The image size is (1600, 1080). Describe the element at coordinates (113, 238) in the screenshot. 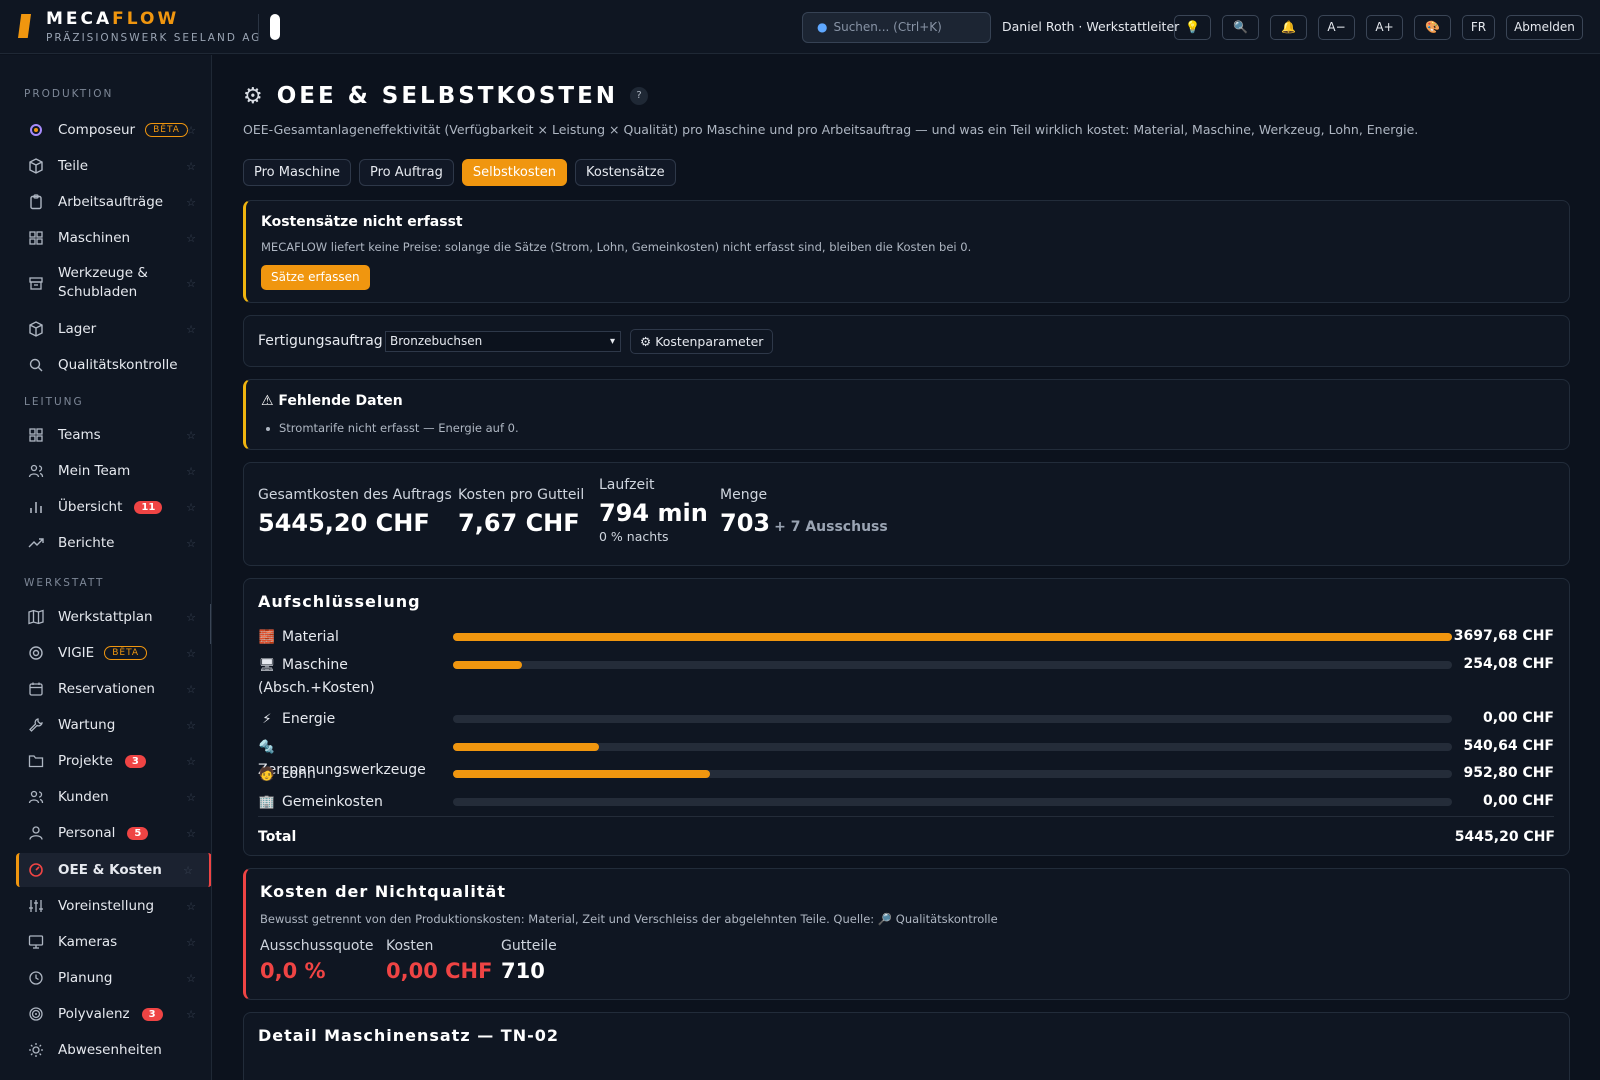

I see `sidebar-item-maschinen: Maschinen ☆` at that location.